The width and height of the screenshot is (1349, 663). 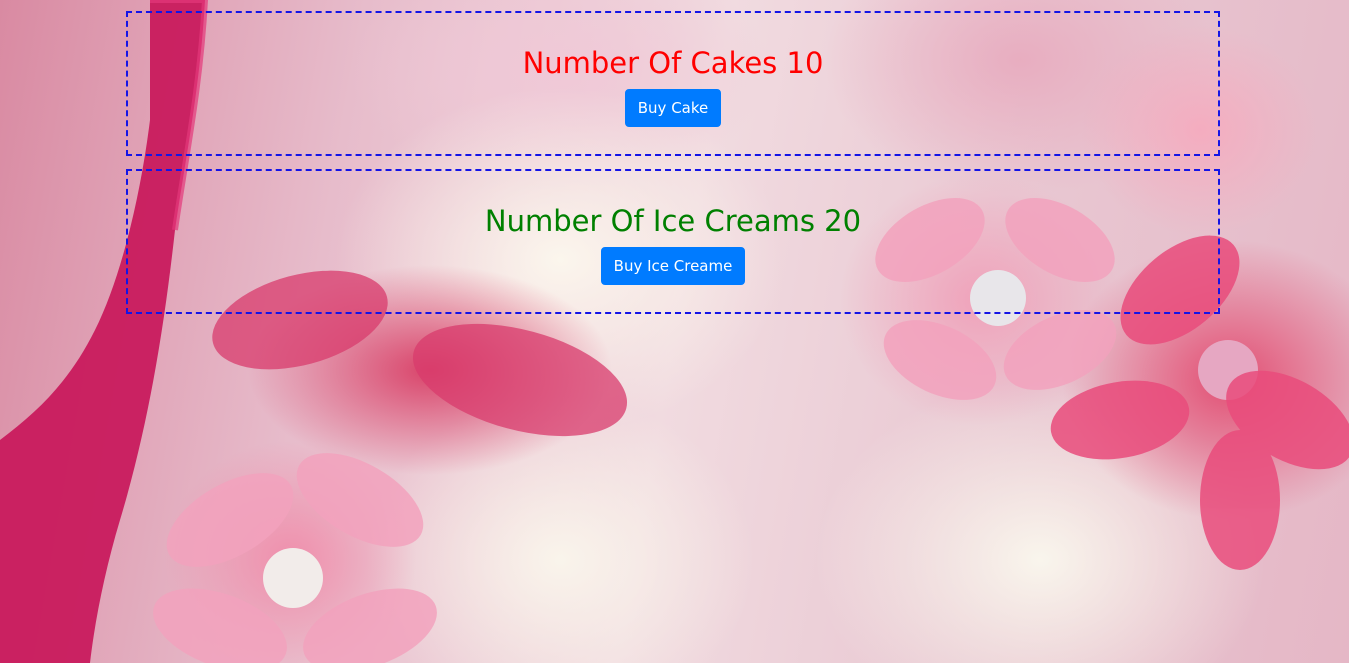 I want to click on buy-icecream-button: Buy Ice Creame, so click(x=673, y=266).